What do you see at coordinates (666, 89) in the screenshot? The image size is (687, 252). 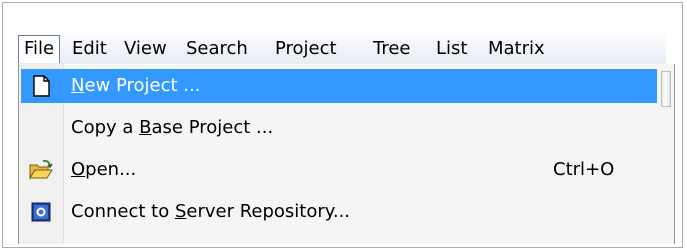 I see `scrollbar-edge` at bounding box center [666, 89].